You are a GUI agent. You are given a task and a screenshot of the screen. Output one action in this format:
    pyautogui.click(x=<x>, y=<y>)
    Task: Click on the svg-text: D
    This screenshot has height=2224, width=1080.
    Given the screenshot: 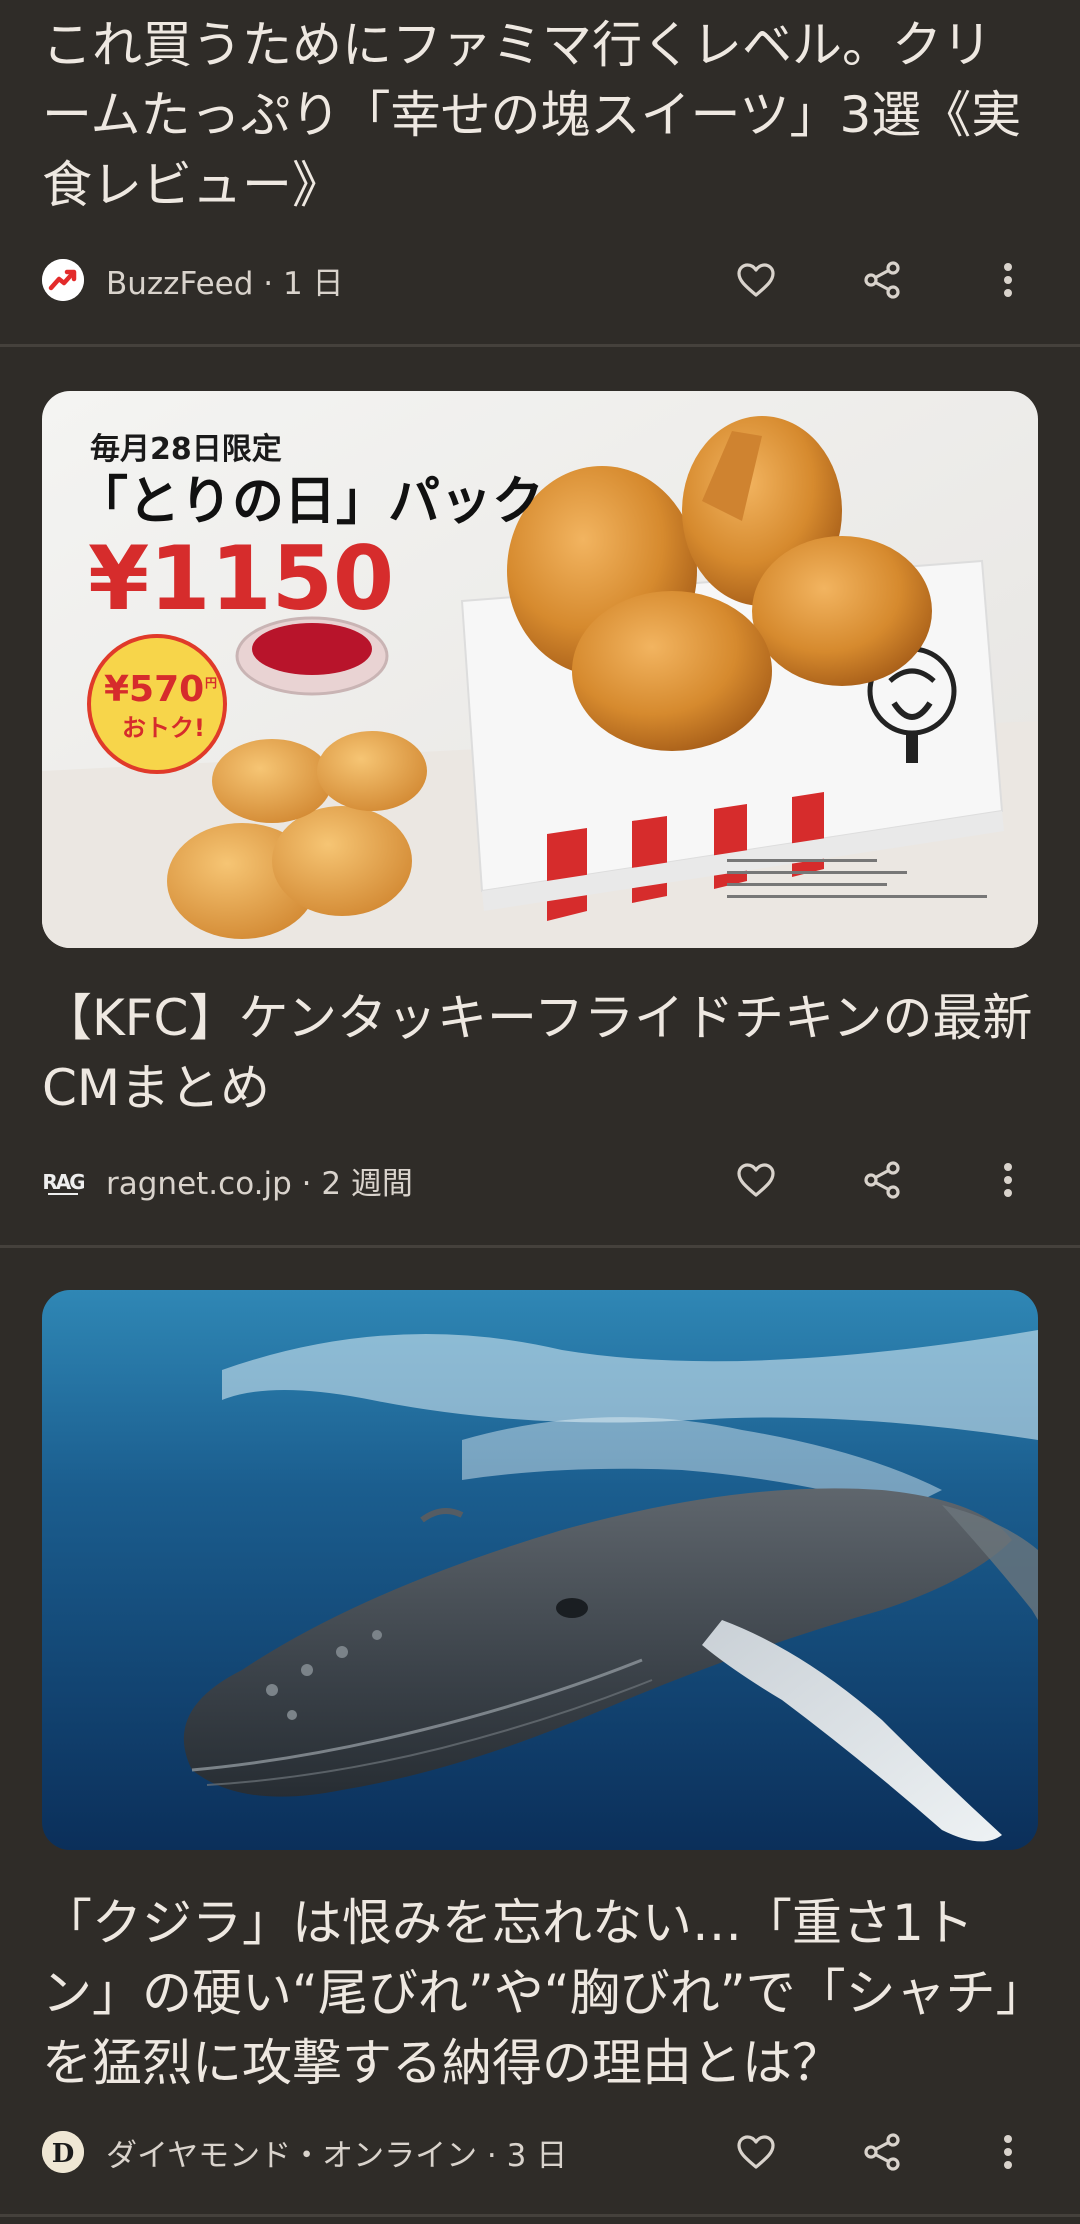 What is the action you would take?
    pyautogui.click(x=63, y=2154)
    